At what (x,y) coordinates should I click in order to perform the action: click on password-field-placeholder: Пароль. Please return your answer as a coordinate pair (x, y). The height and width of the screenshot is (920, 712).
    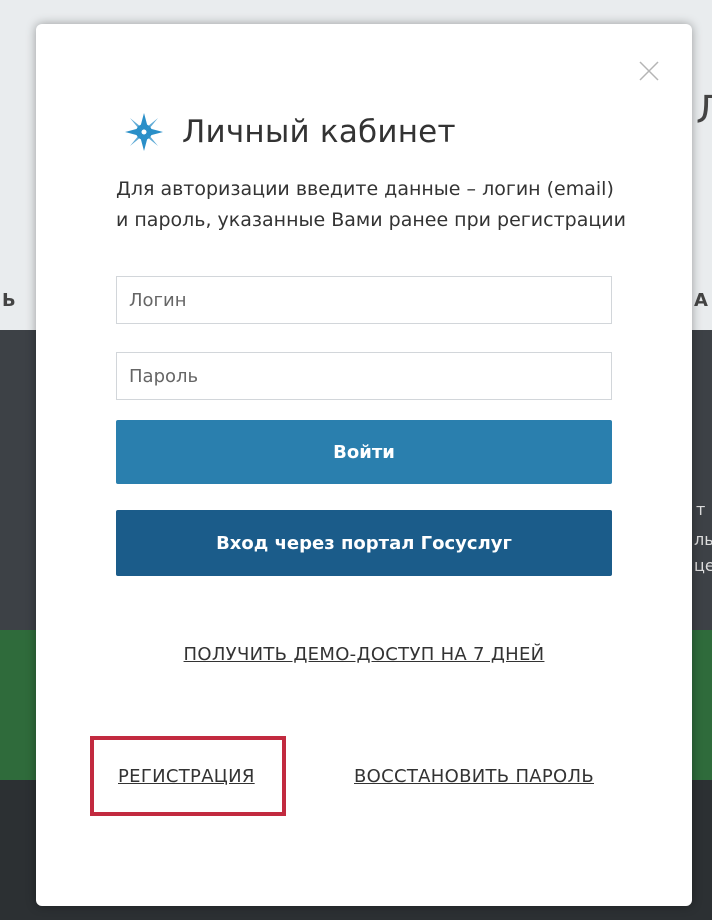
    Looking at the image, I should click on (164, 376).